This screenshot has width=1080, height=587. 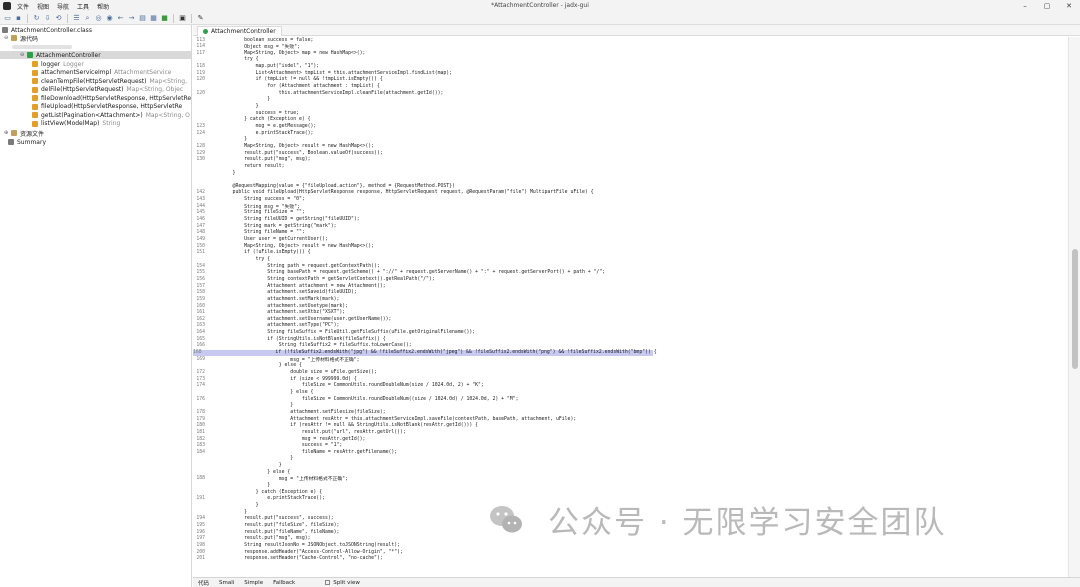 I want to click on settings-icon: ◉, so click(x=109, y=18).